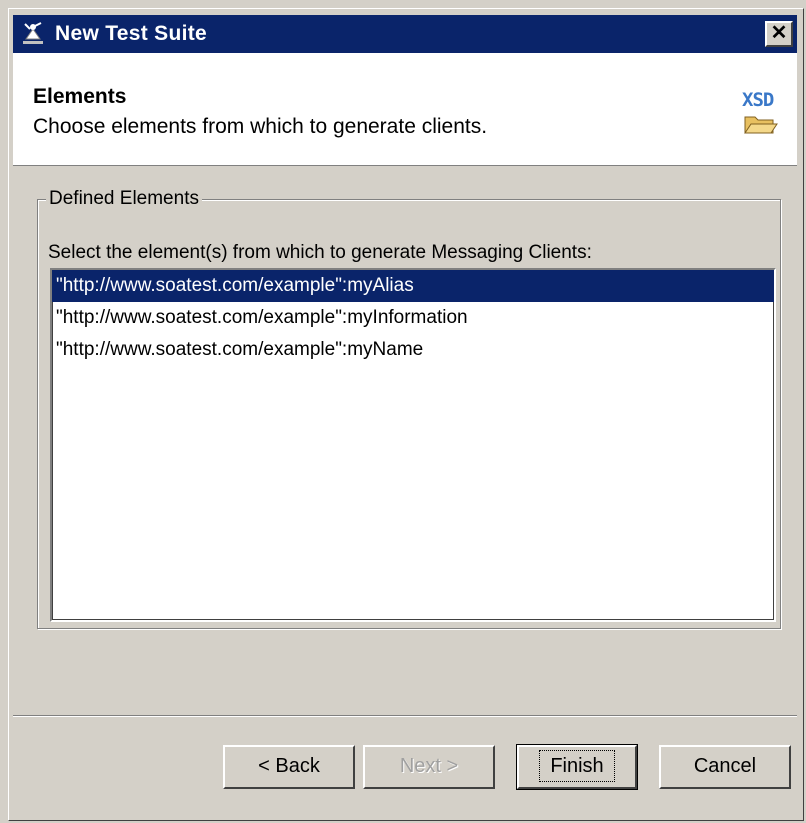 Image resolution: width=806 pixels, height=823 pixels. Describe the element at coordinates (405, 34) in the screenshot. I see `title-bar: New Test Suite ✕` at that location.